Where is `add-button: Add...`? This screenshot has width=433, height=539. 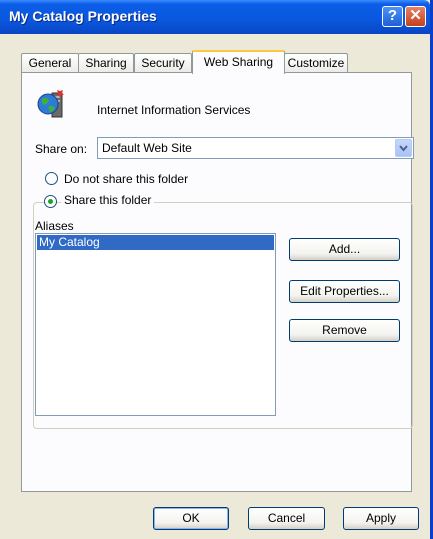
add-button: Add... is located at coordinates (344, 249).